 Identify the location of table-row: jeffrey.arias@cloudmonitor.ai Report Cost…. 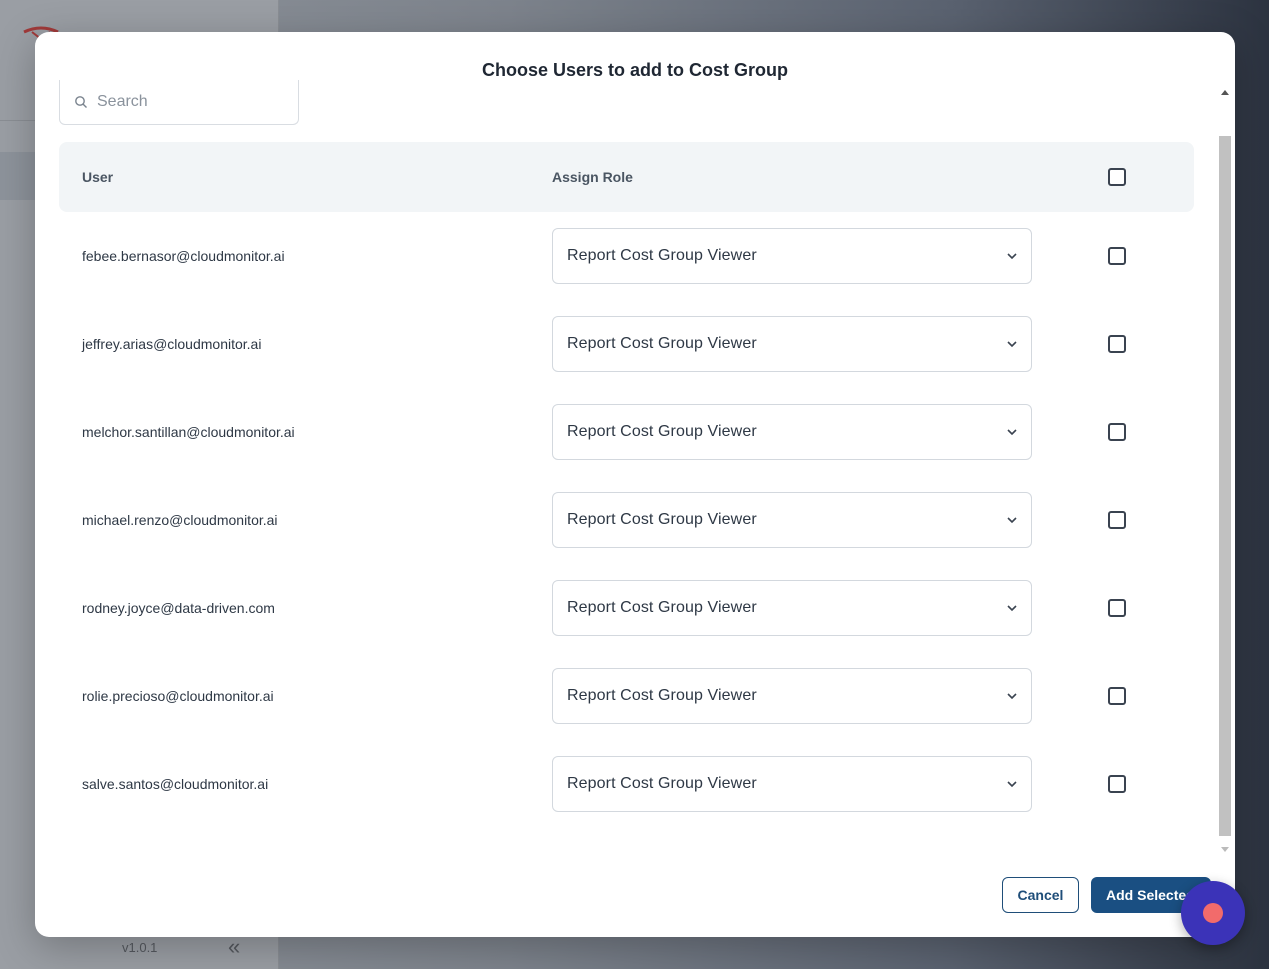
(626, 344).